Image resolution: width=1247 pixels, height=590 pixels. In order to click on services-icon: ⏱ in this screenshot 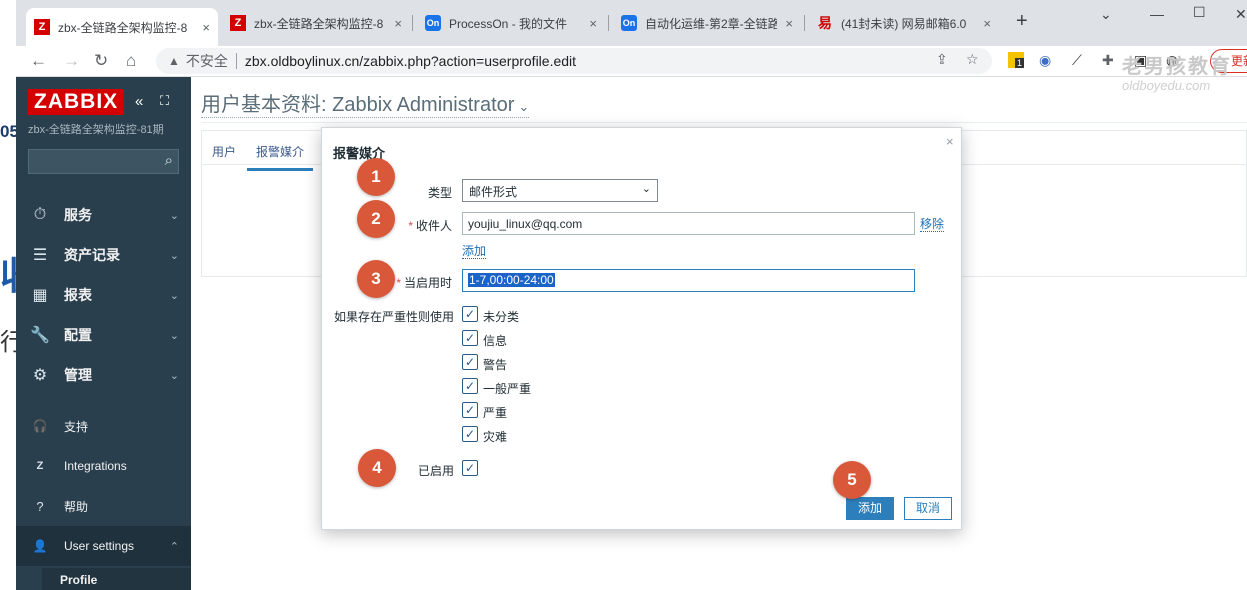, I will do `click(40, 214)`.